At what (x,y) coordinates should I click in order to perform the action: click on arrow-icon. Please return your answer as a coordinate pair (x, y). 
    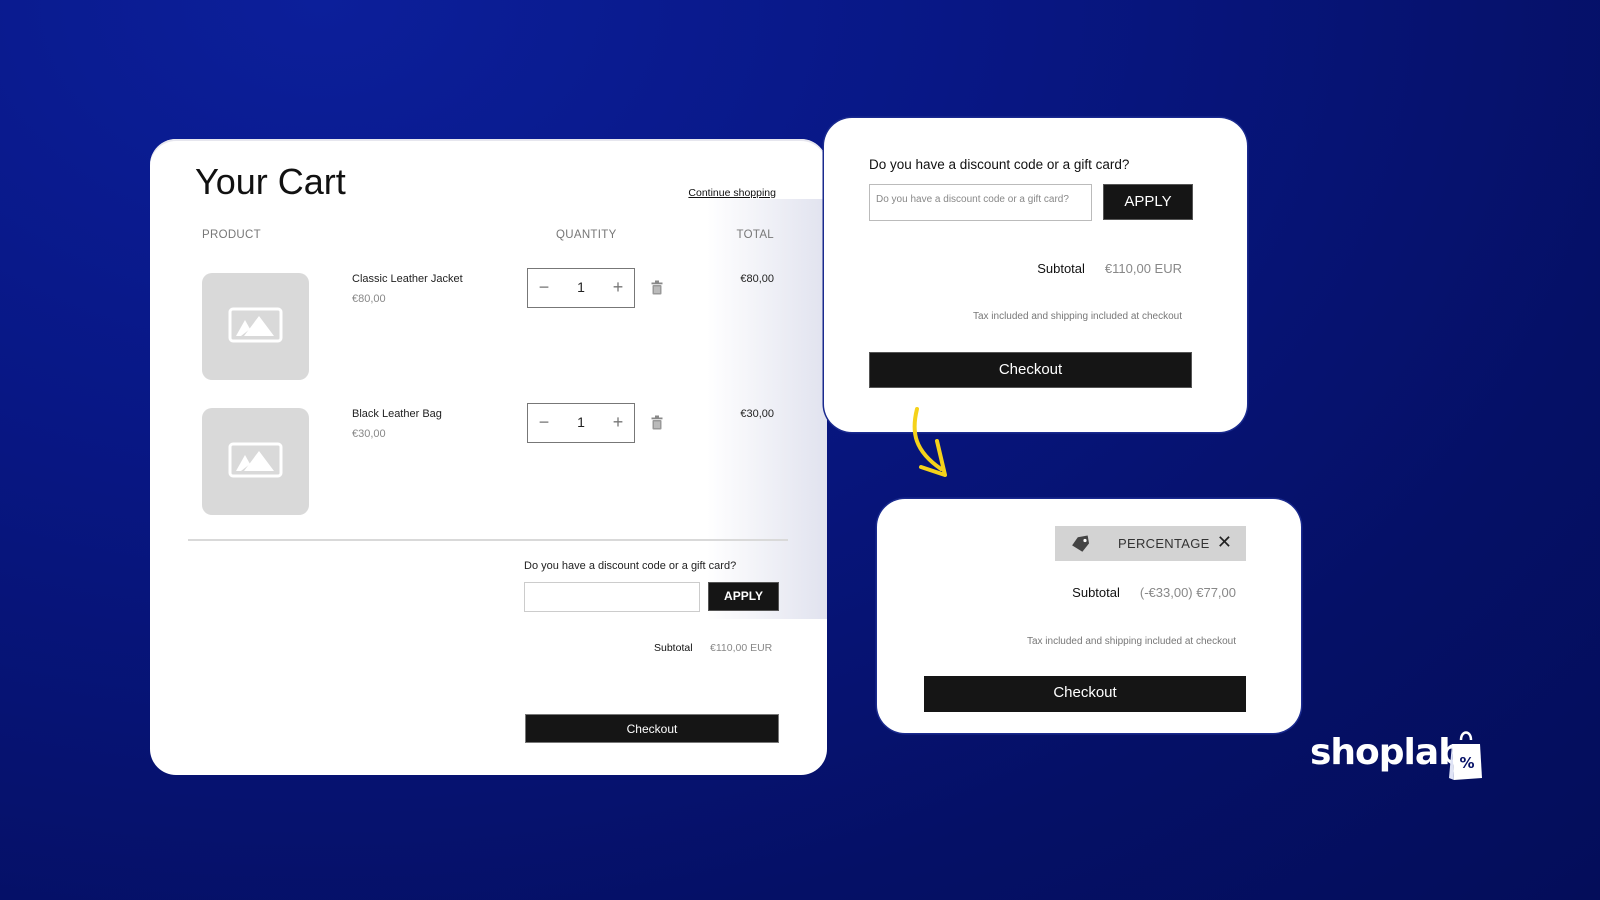
    Looking at the image, I should click on (929, 442).